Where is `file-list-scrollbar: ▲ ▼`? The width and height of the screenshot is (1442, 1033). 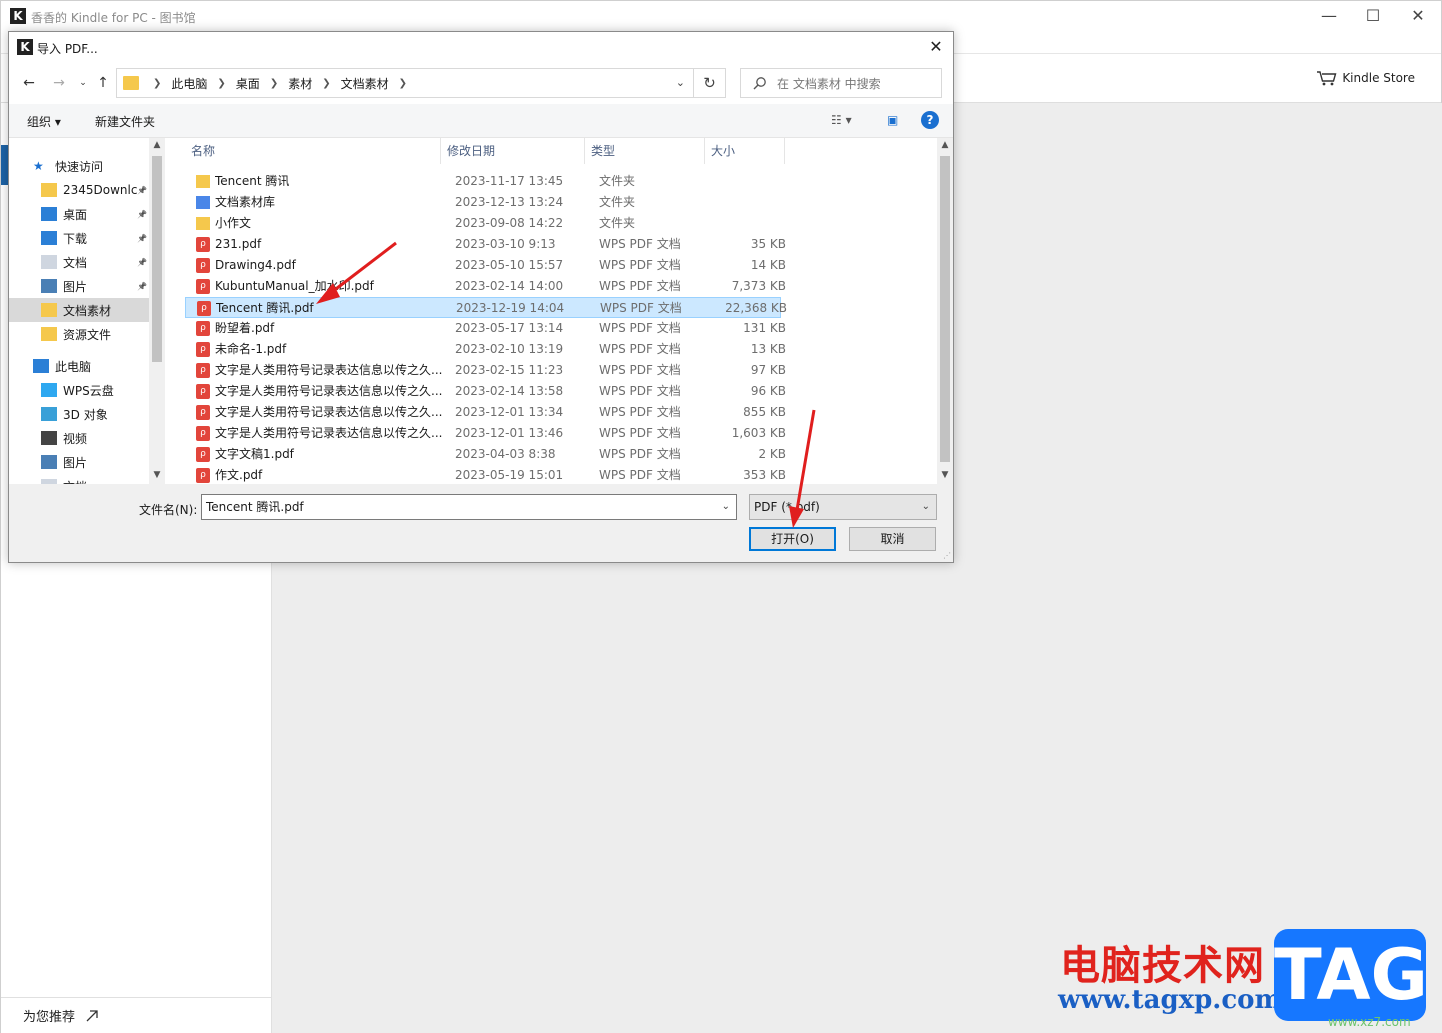 file-list-scrollbar: ▲ ▼ is located at coordinates (945, 311).